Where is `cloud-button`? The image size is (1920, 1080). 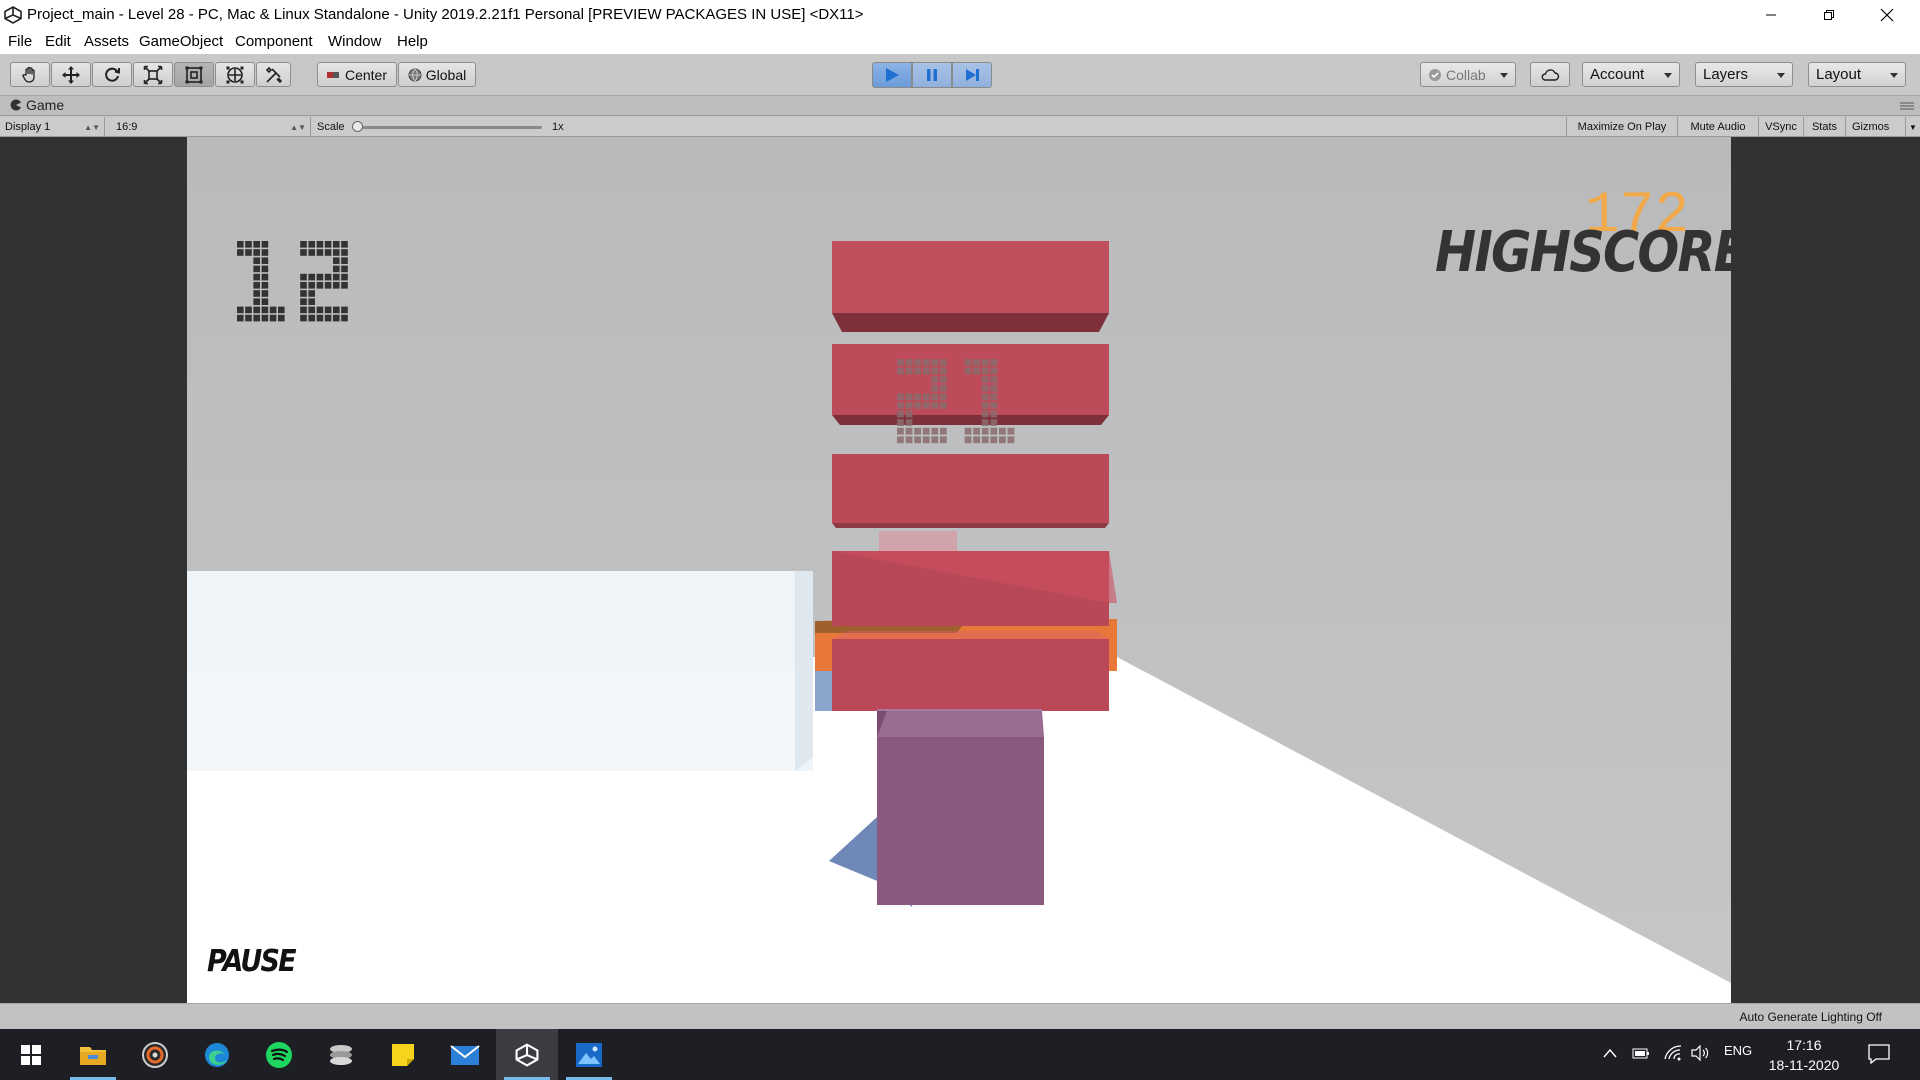
cloud-button is located at coordinates (1550, 74).